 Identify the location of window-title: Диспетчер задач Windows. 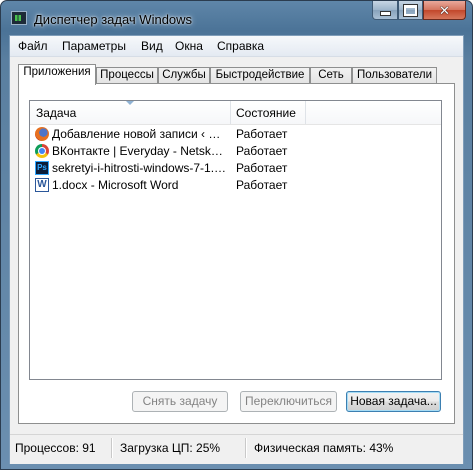
(113, 19).